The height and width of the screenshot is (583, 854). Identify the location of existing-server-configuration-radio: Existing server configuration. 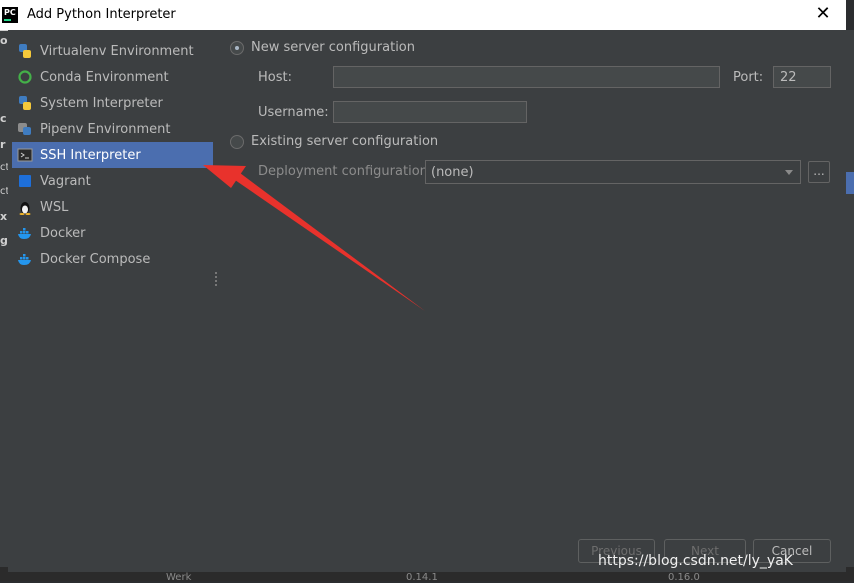
(334, 141).